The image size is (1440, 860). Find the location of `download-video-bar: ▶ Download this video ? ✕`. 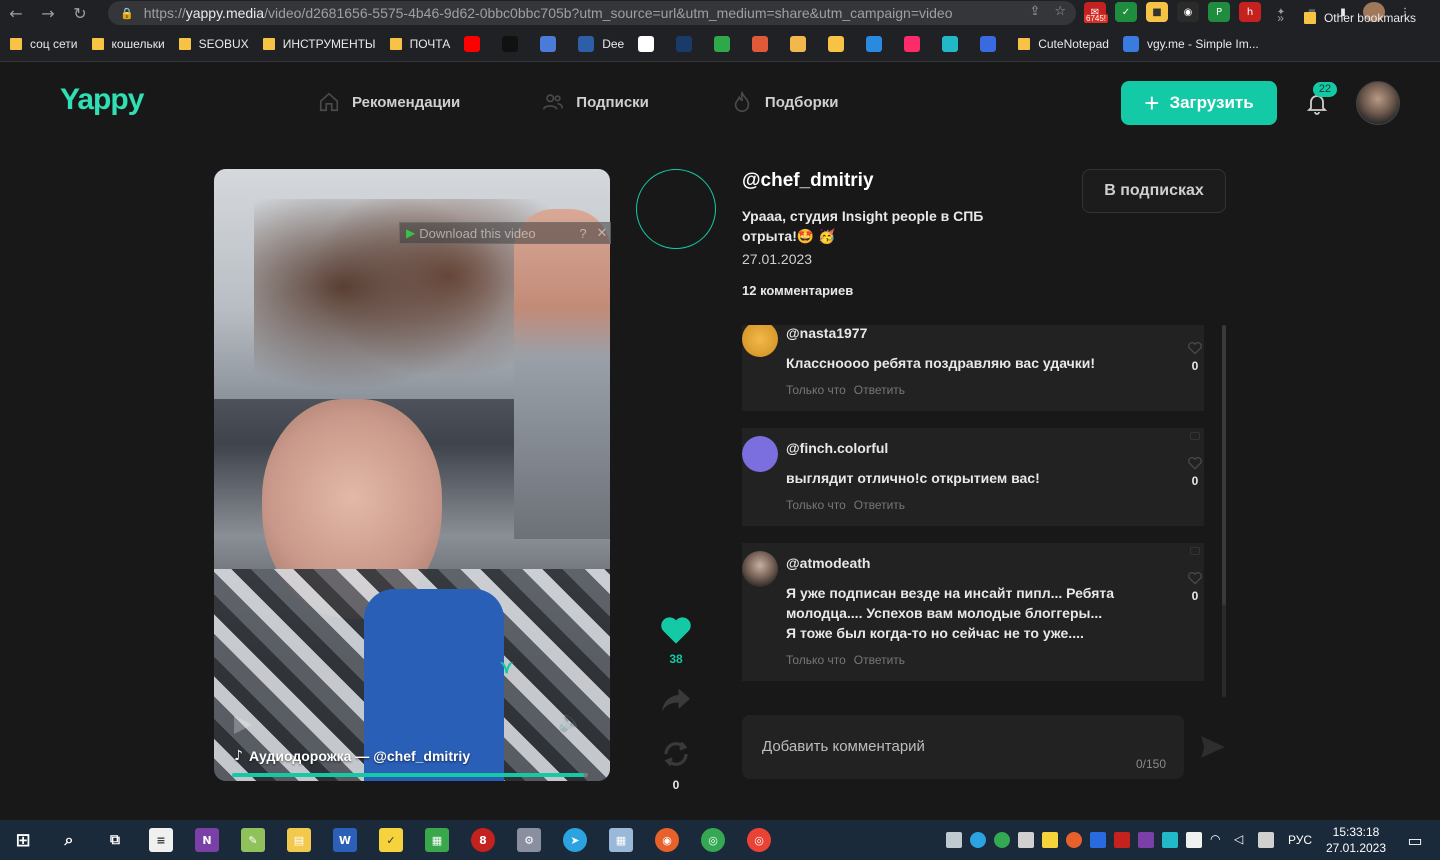

download-video-bar: ▶ Download this video ? ✕ is located at coordinates (505, 233).